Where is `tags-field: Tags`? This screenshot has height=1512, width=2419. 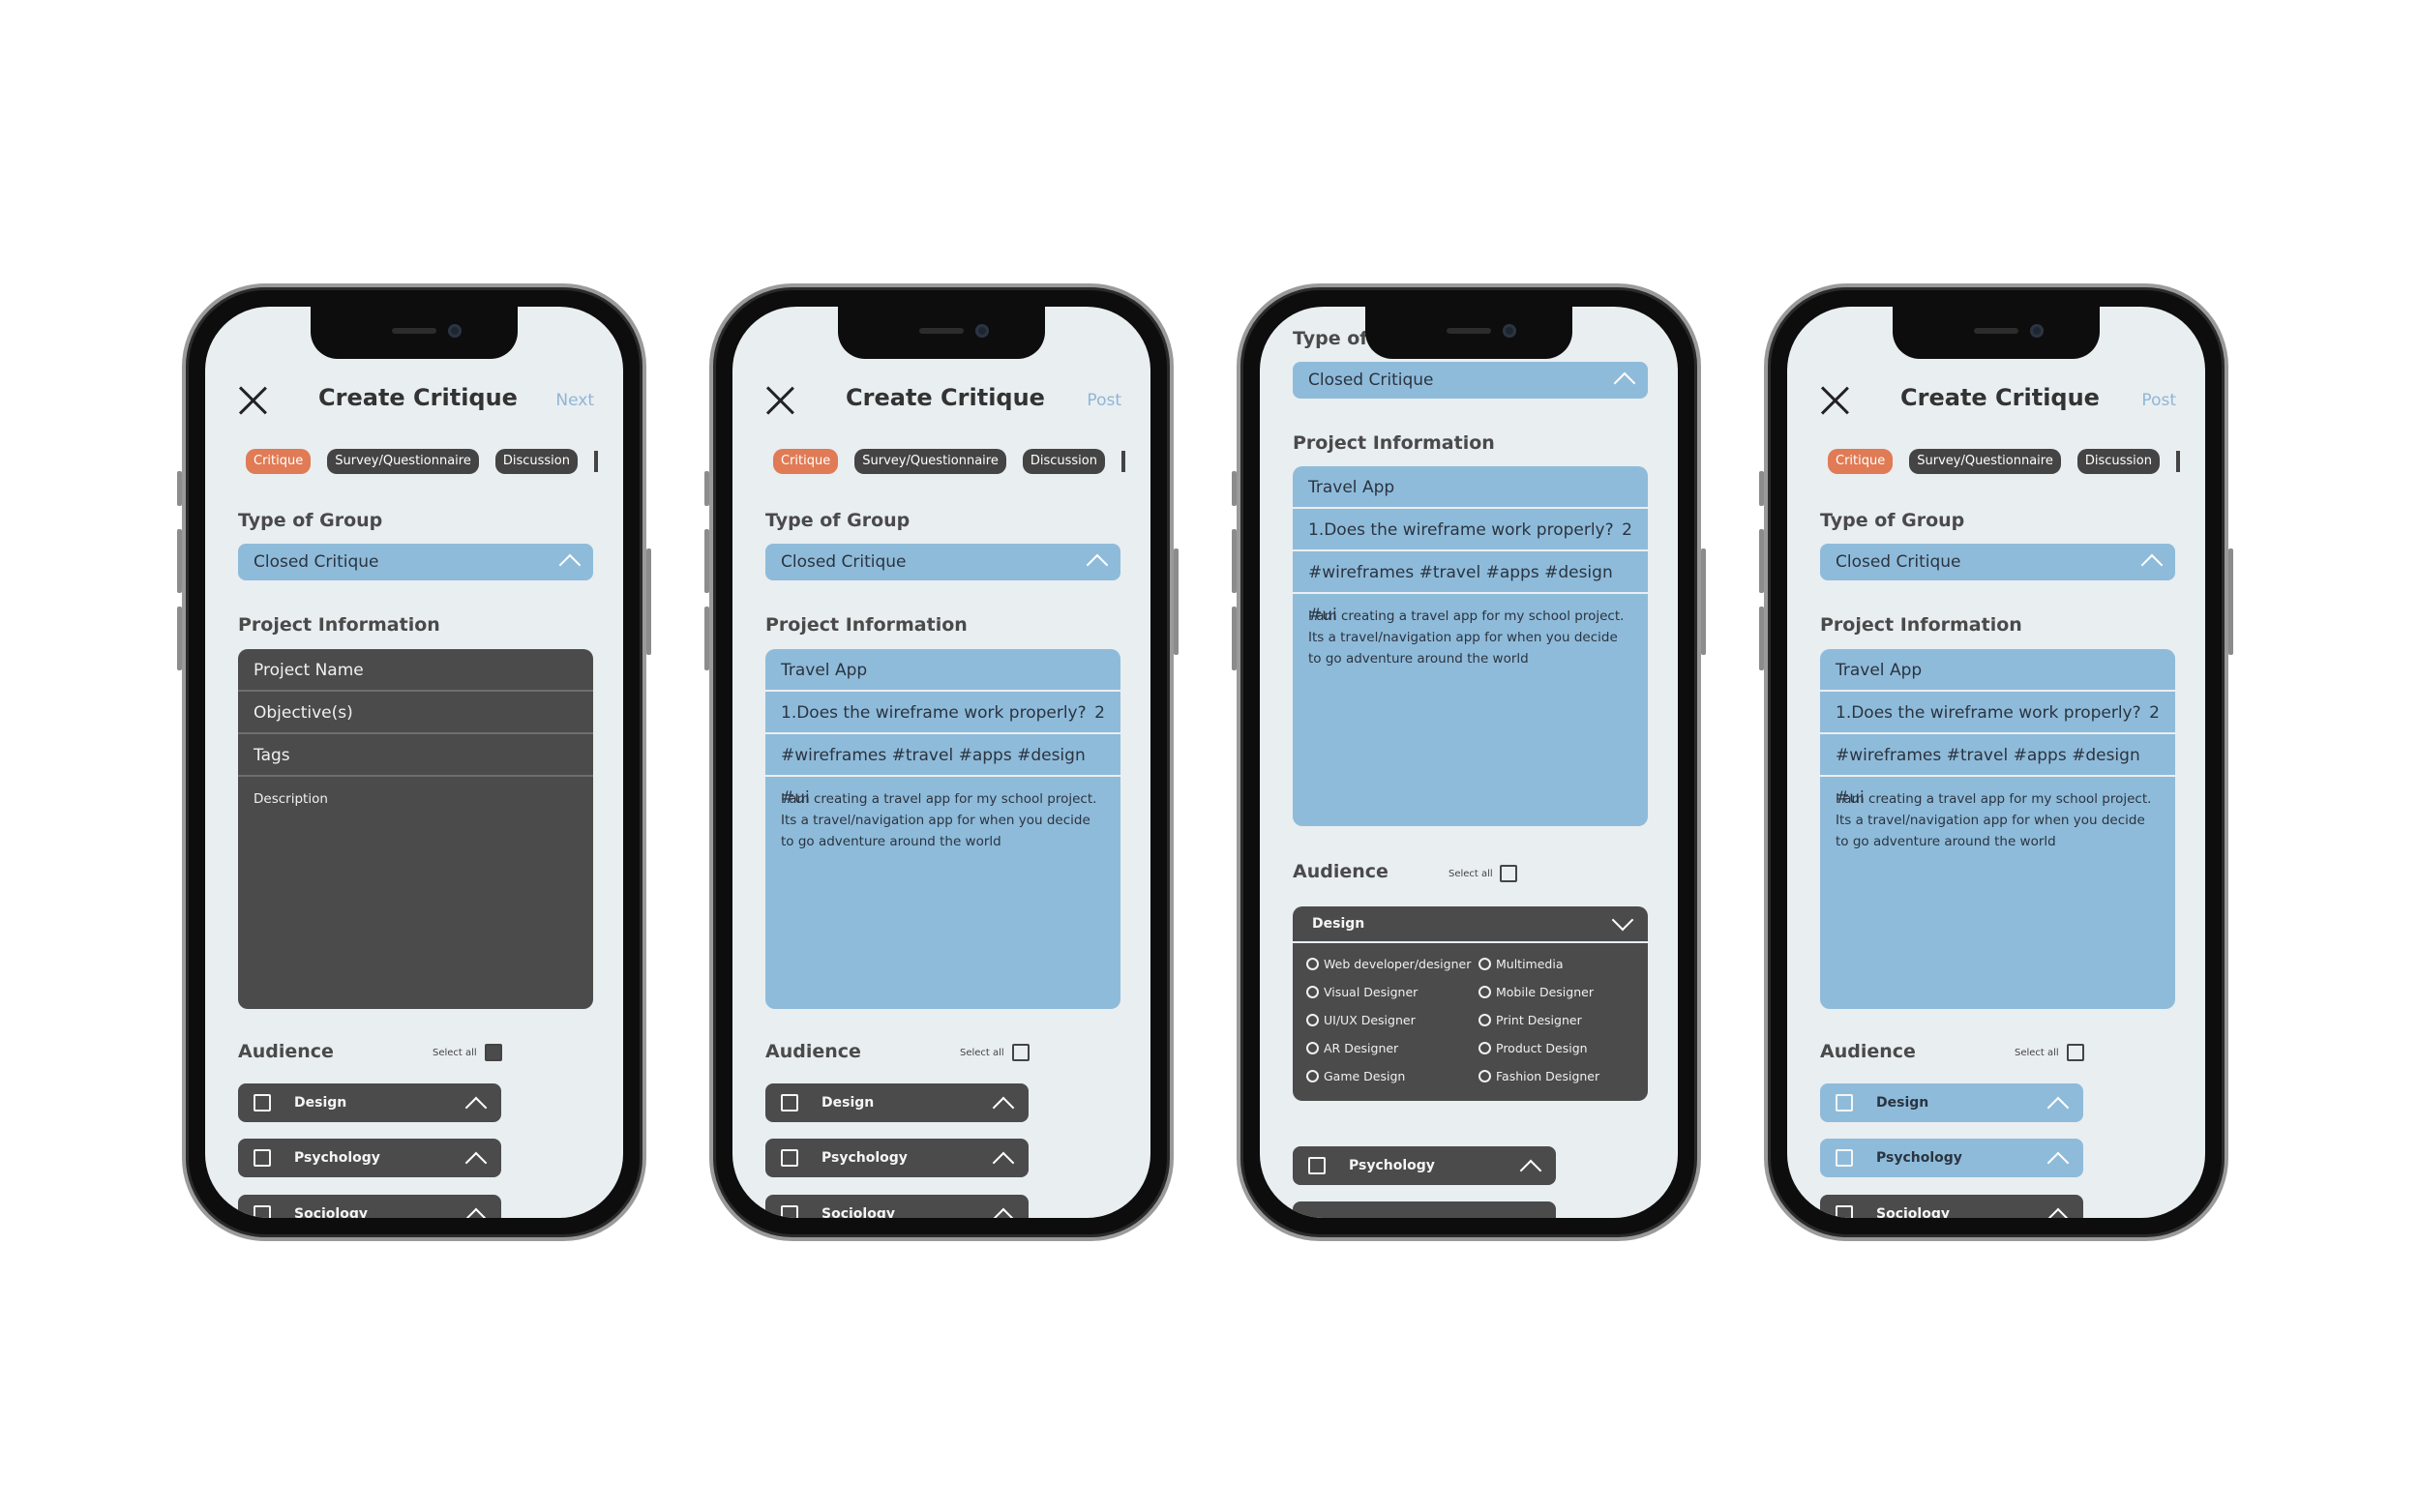
tags-field: Tags is located at coordinates (415, 756).